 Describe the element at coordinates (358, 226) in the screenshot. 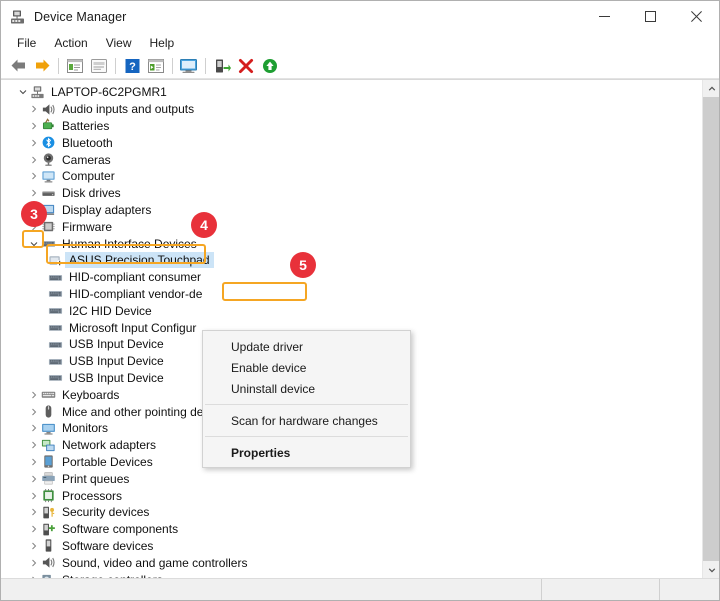

I see `tree-node-firmware: Firmware` at that location.